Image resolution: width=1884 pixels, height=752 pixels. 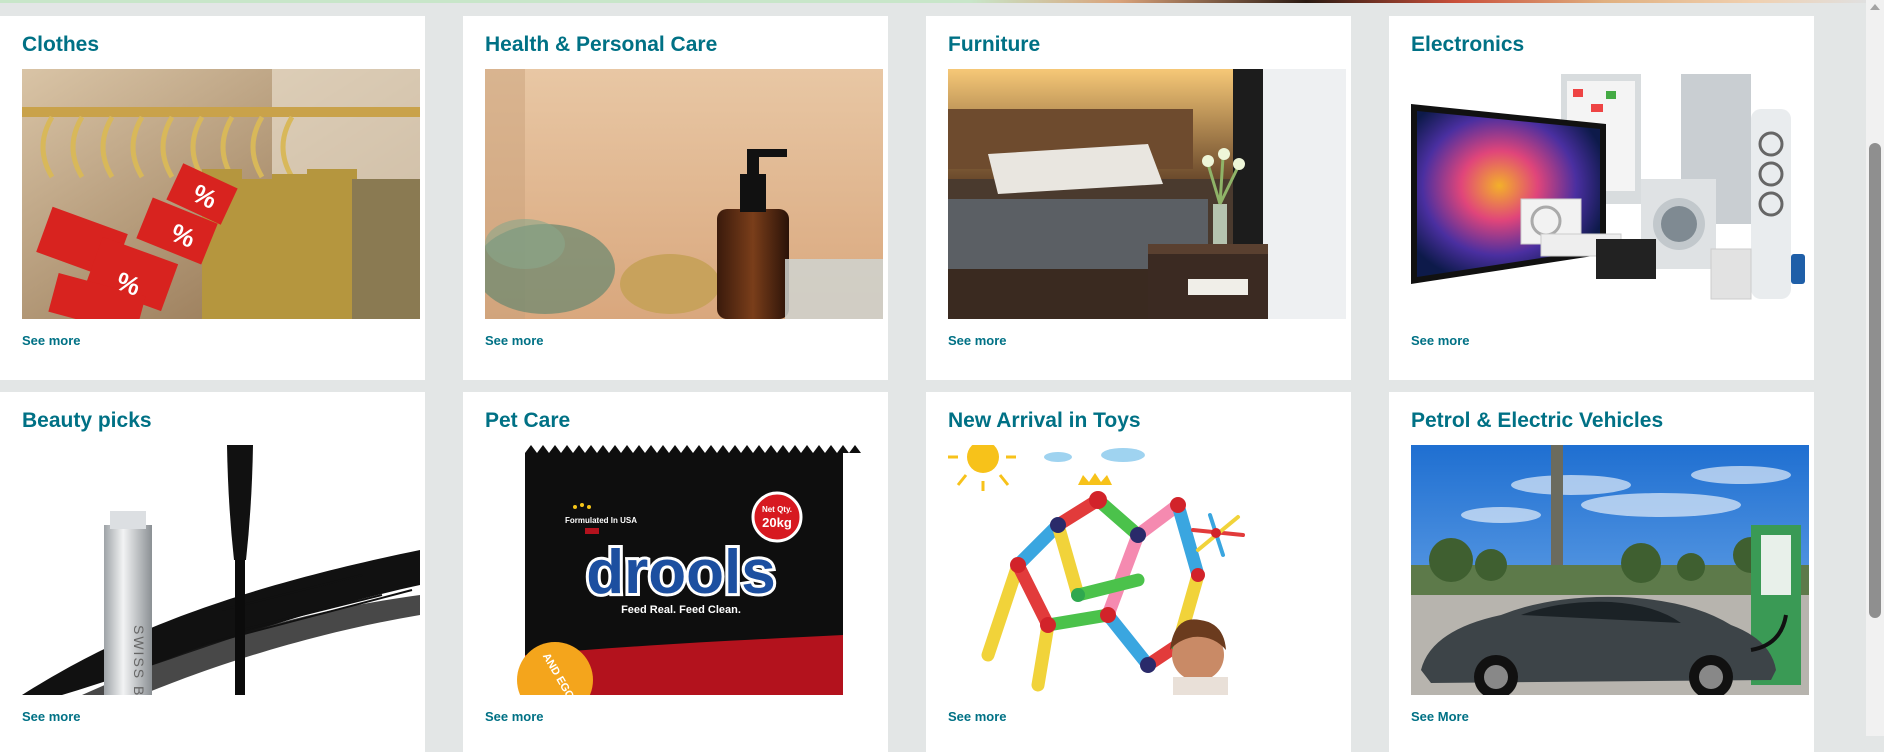 I want to click on card-title: Petrol & Electric Vehicles, so click(x=1537, y=421).